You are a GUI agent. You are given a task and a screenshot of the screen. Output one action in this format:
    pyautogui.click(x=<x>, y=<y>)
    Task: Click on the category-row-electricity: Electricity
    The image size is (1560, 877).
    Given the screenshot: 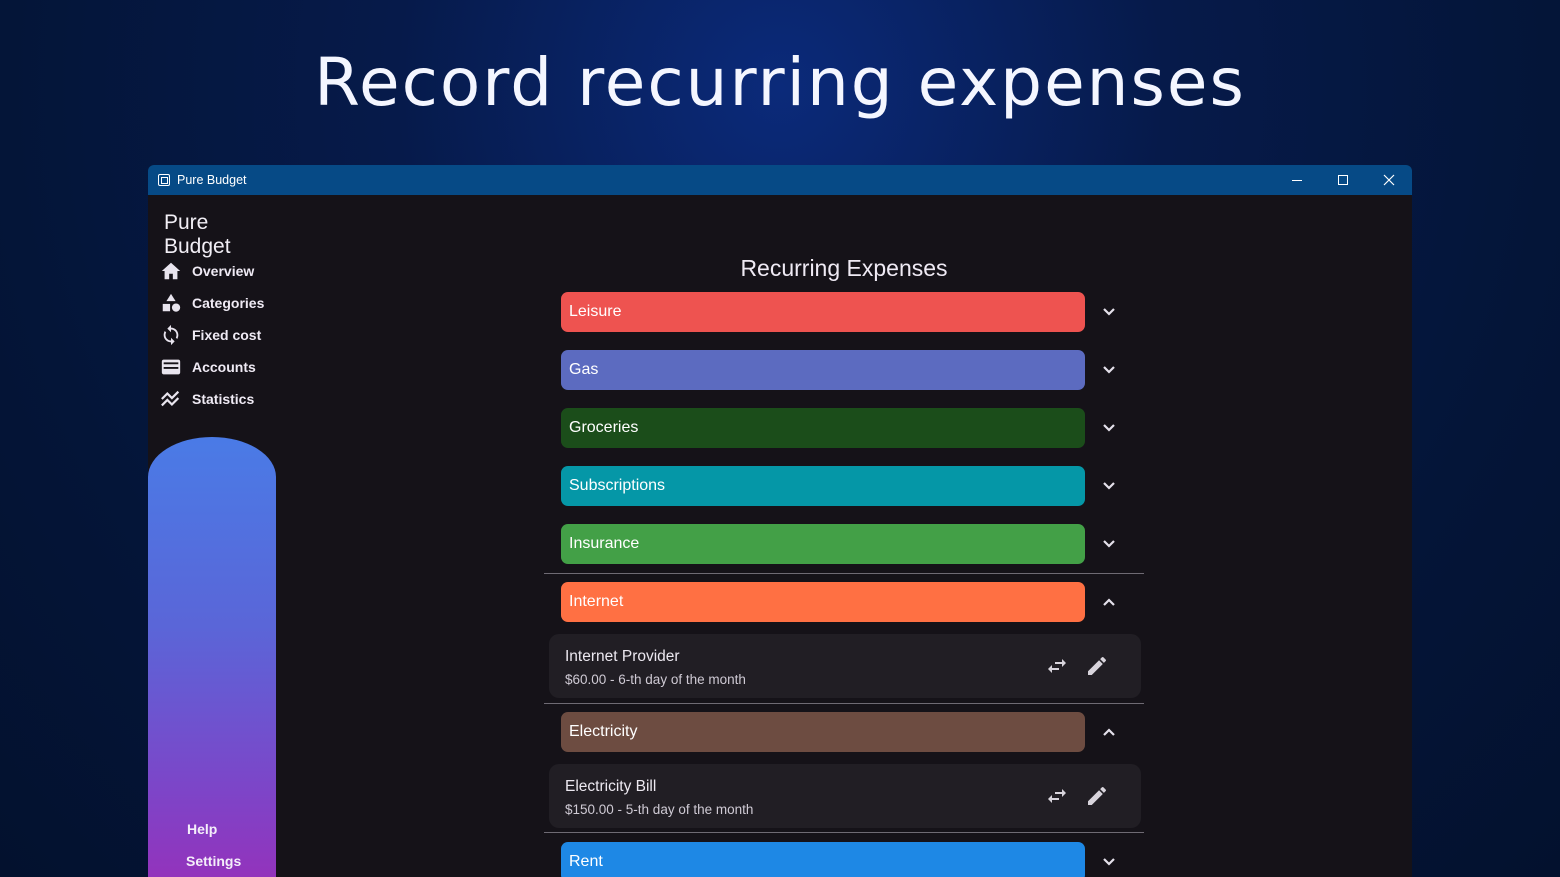 What is the action you would take?
    pyautogui.click(x=851, y=732)
    